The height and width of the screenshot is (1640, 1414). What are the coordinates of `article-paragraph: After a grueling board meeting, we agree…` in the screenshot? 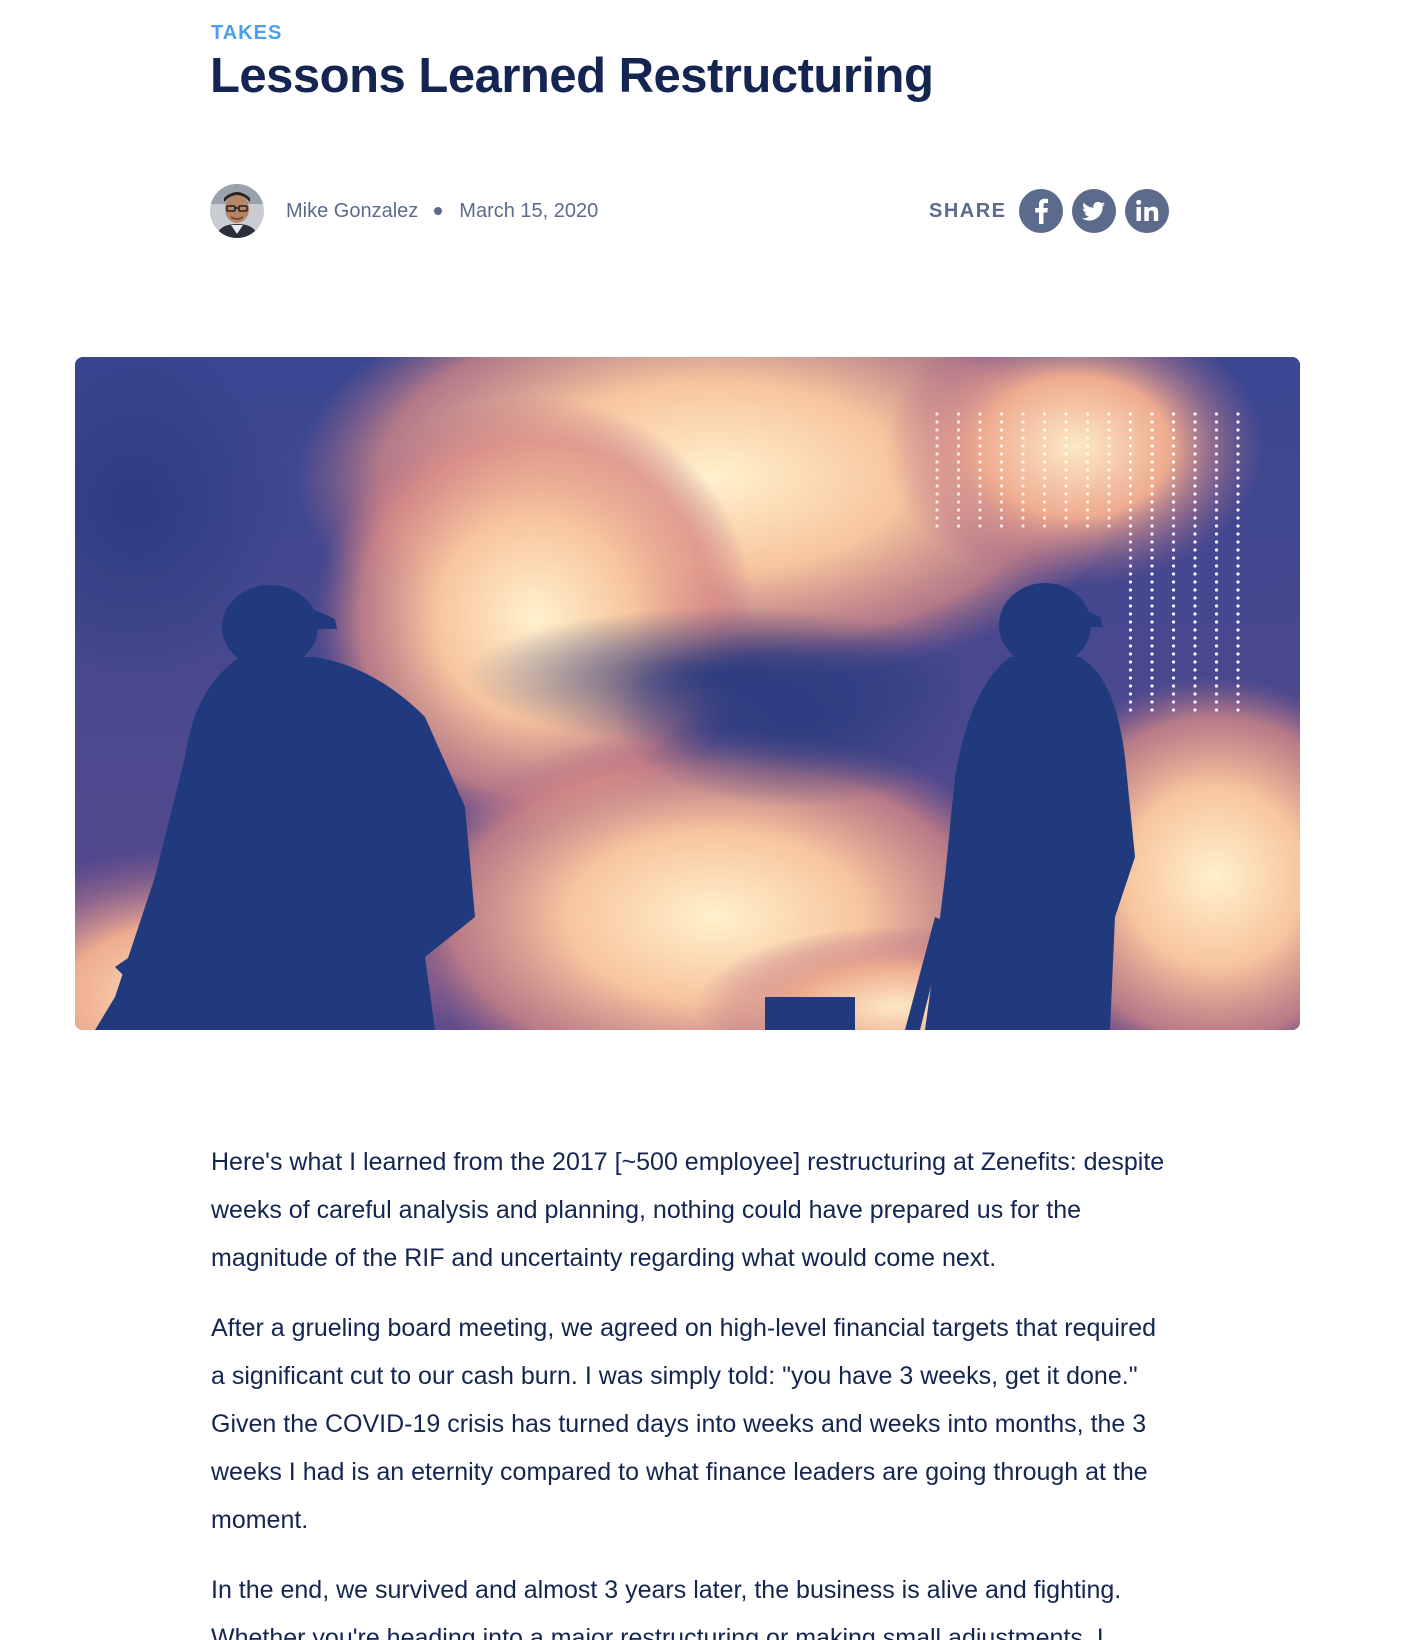 It's located at (684, 1424).